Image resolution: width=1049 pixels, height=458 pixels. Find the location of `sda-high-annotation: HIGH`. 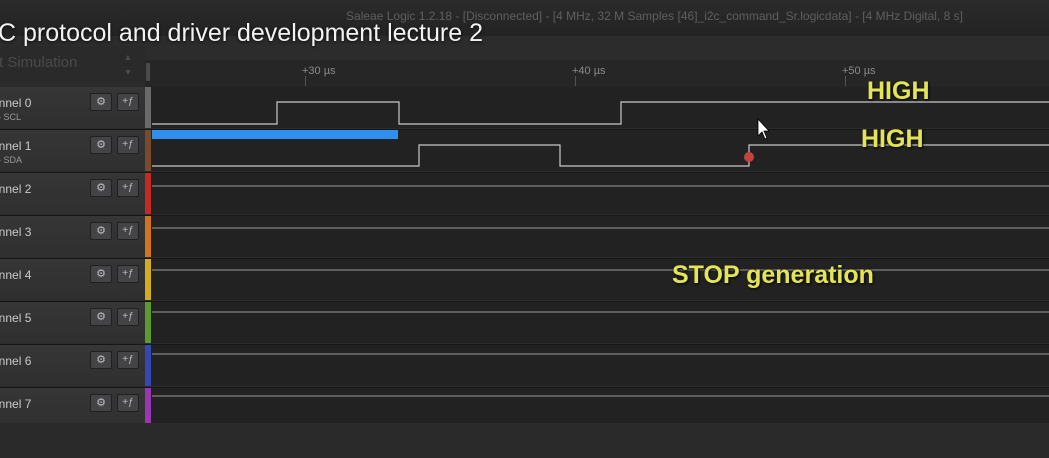

sda-high-annotation: HIGH is located at coordinates (892, 139).